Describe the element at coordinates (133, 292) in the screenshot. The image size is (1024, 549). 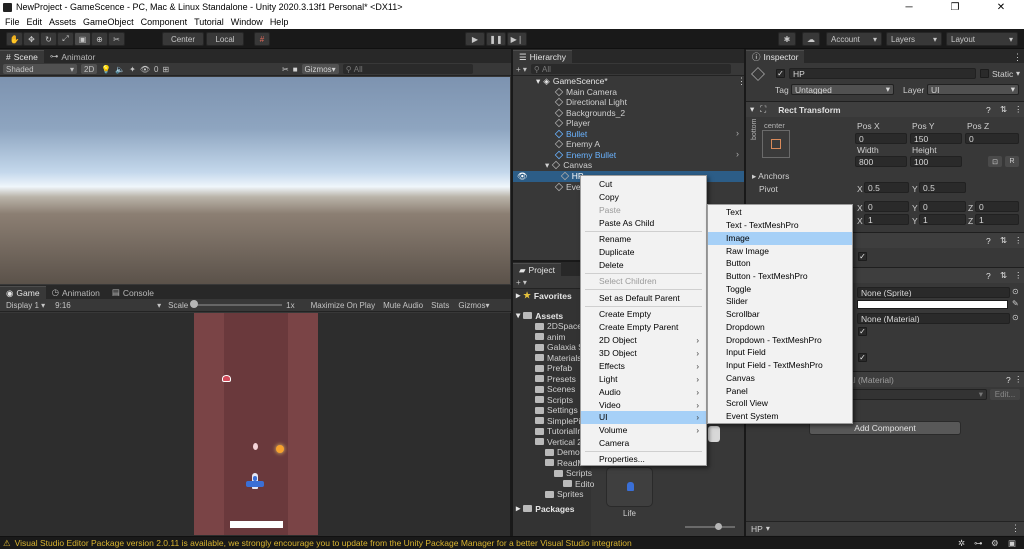
I see `tab-console: ▤ Console` at that location.